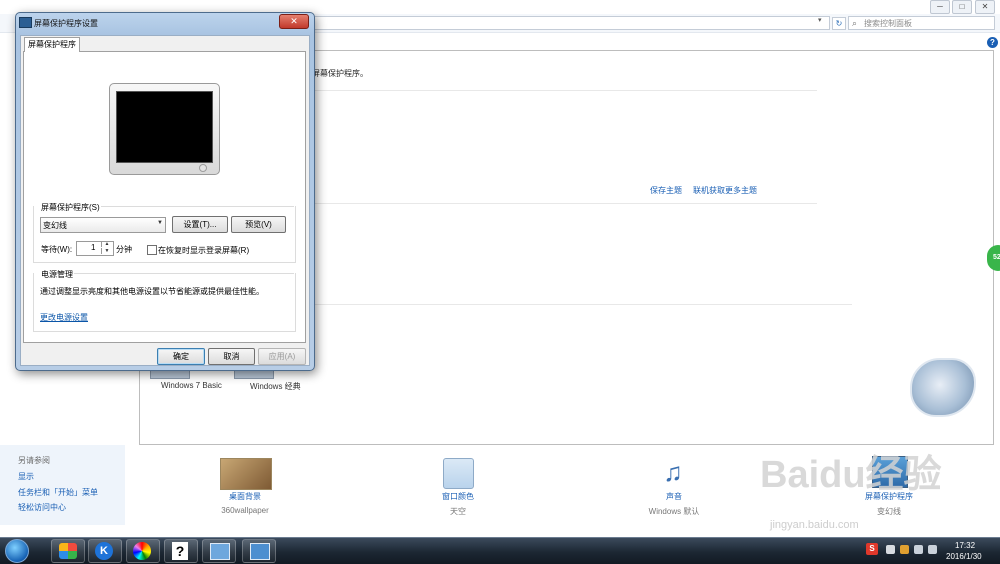  I want to click on taskbar-app-control-panel, so click(219, 551).